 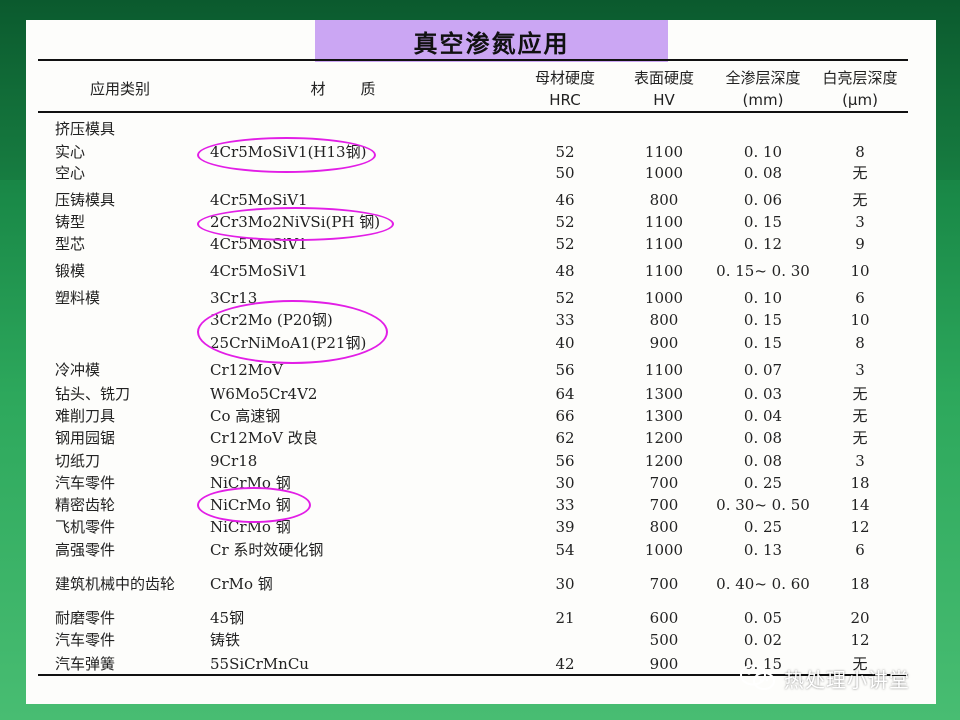 I want to click on header-surface-hardness: 表面硬度, so click(x=663, y=78).